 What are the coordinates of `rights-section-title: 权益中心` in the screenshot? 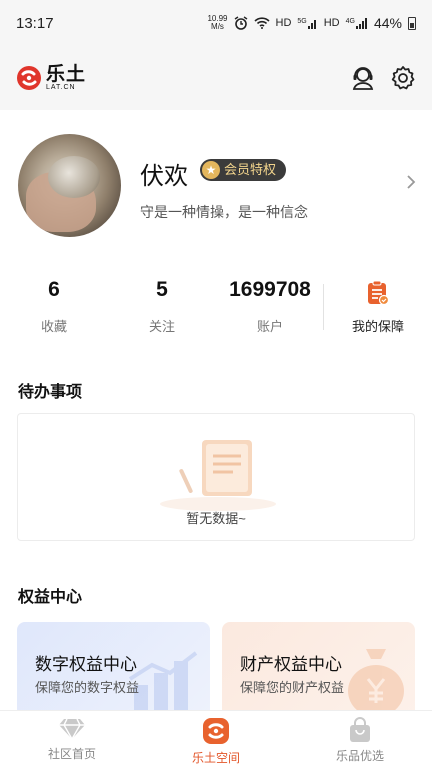 It's located at (50, 597).